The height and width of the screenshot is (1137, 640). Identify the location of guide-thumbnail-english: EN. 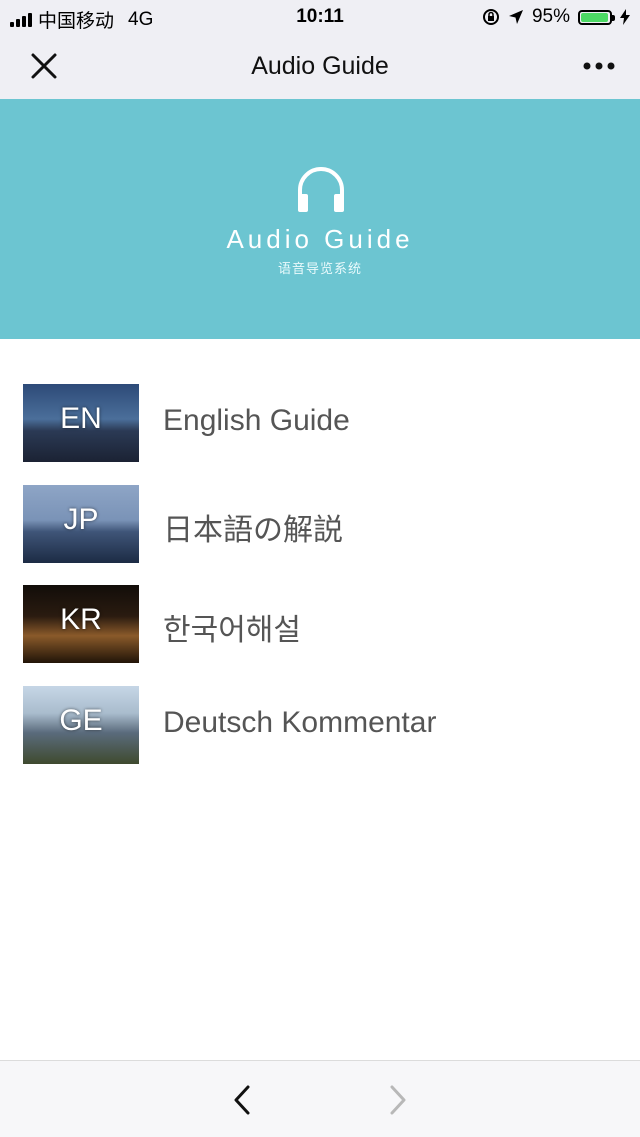
(81, 423).